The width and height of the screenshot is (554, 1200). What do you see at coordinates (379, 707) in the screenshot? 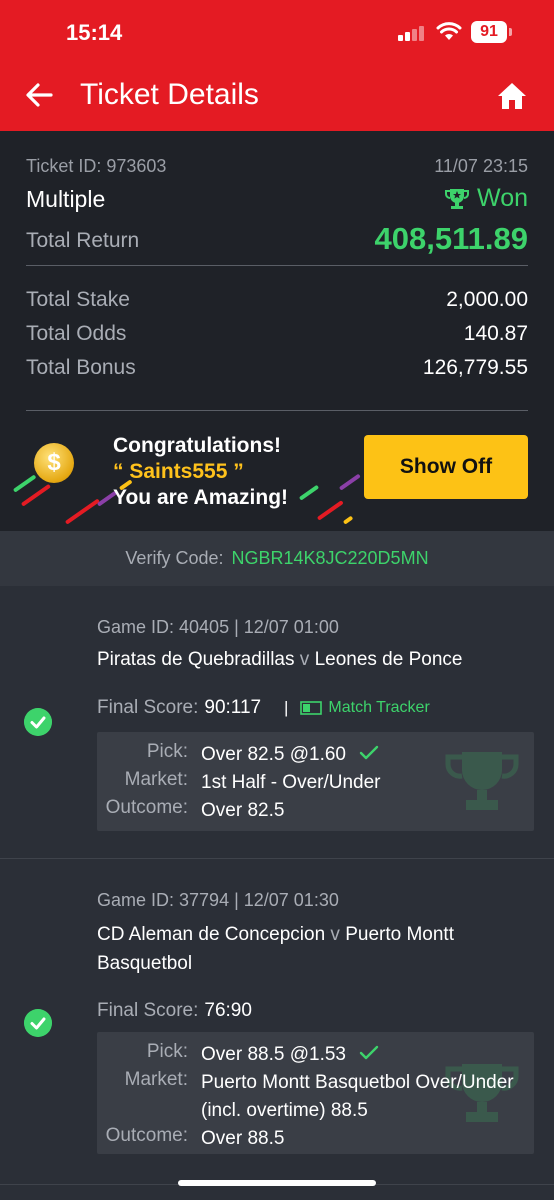
I see `match-tracker-label: Match Tracker` at bounding box center [379, 707].